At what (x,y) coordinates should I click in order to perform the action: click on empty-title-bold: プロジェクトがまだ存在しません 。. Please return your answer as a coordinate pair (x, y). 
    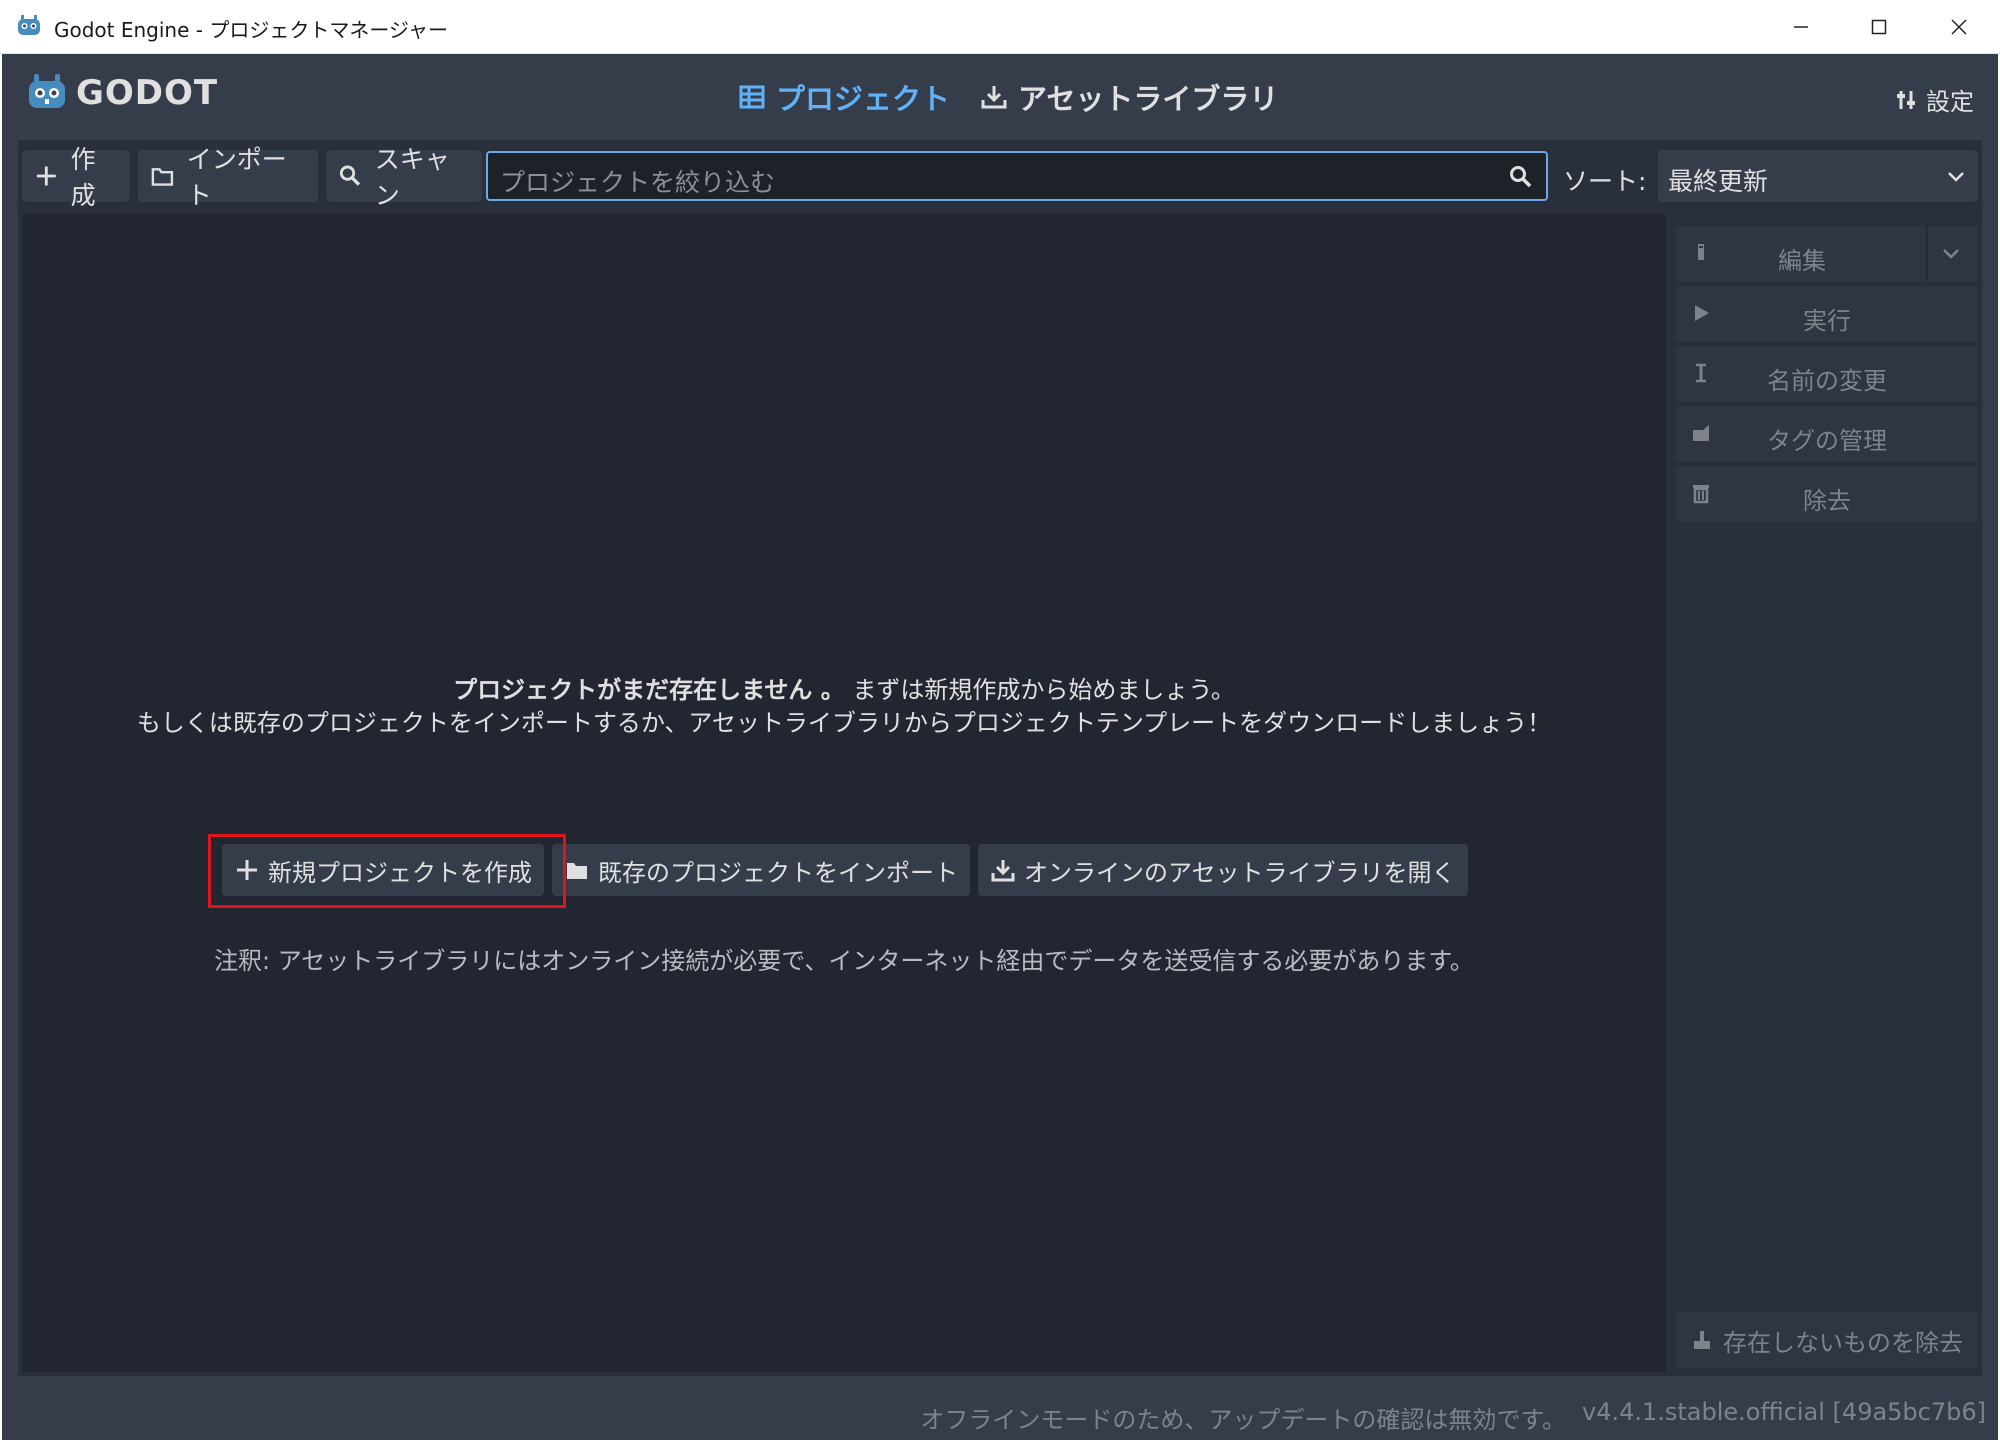
    Looking at the image, I should click on (649, 690).